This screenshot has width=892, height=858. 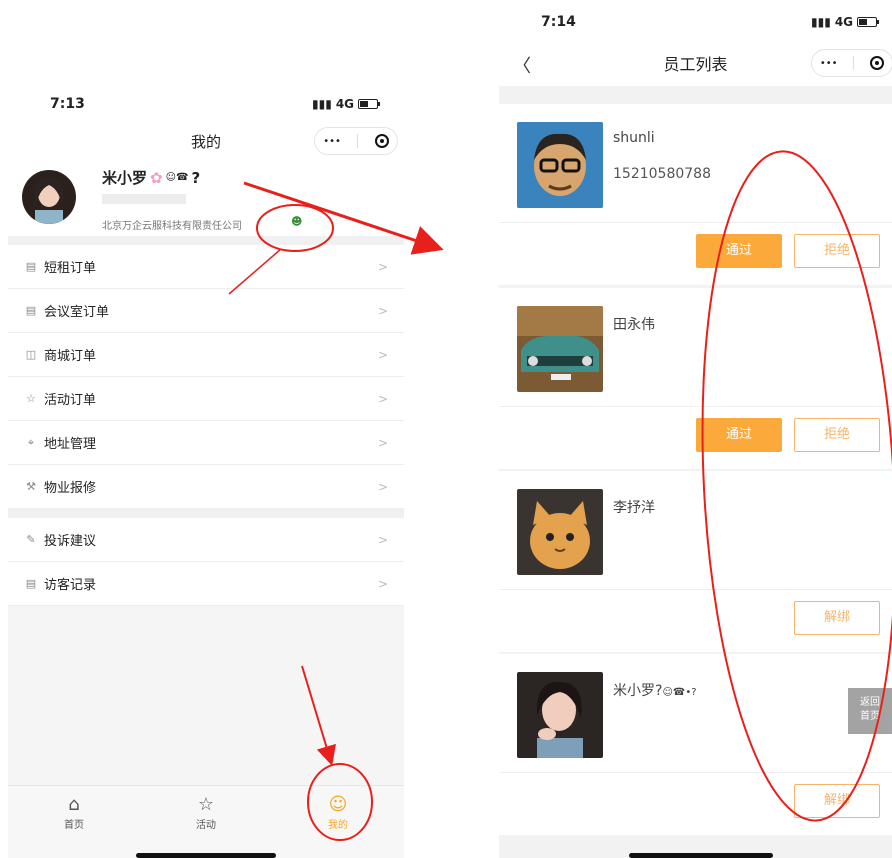 I want to click on employee-card: 李抒洋, so click(x=695, y=530).